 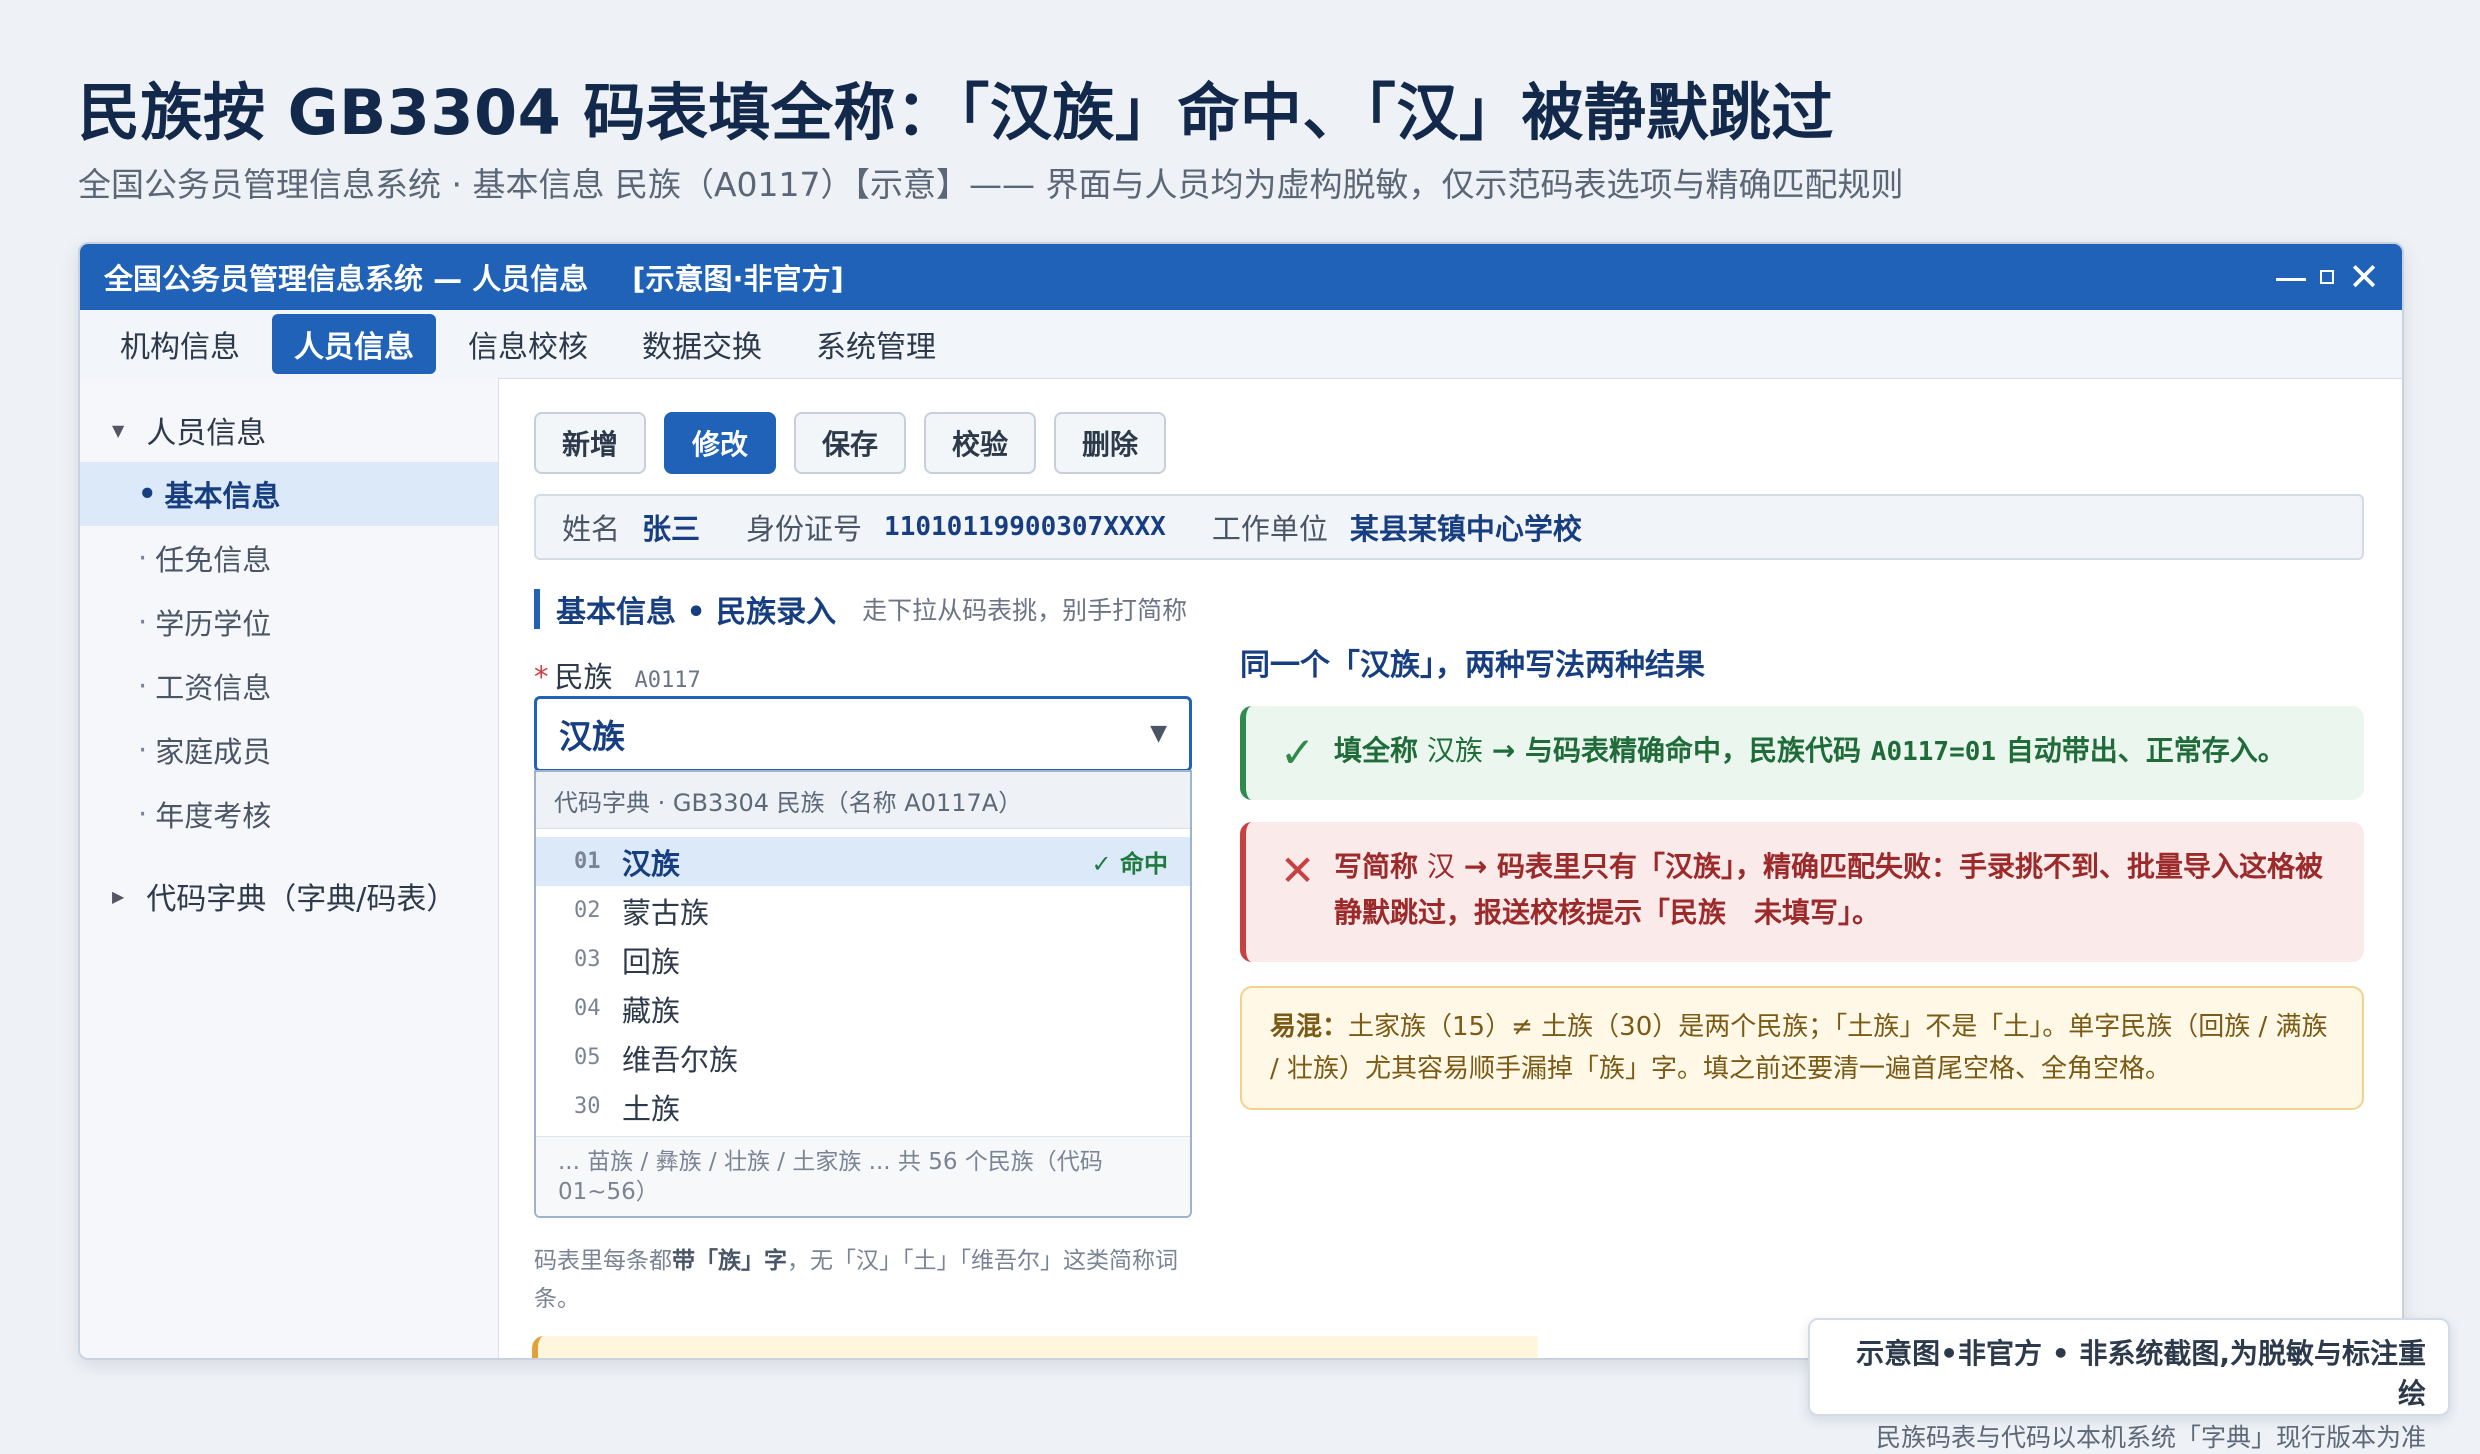 I want to click on maximize-icon, so click(x=2327, y=277).